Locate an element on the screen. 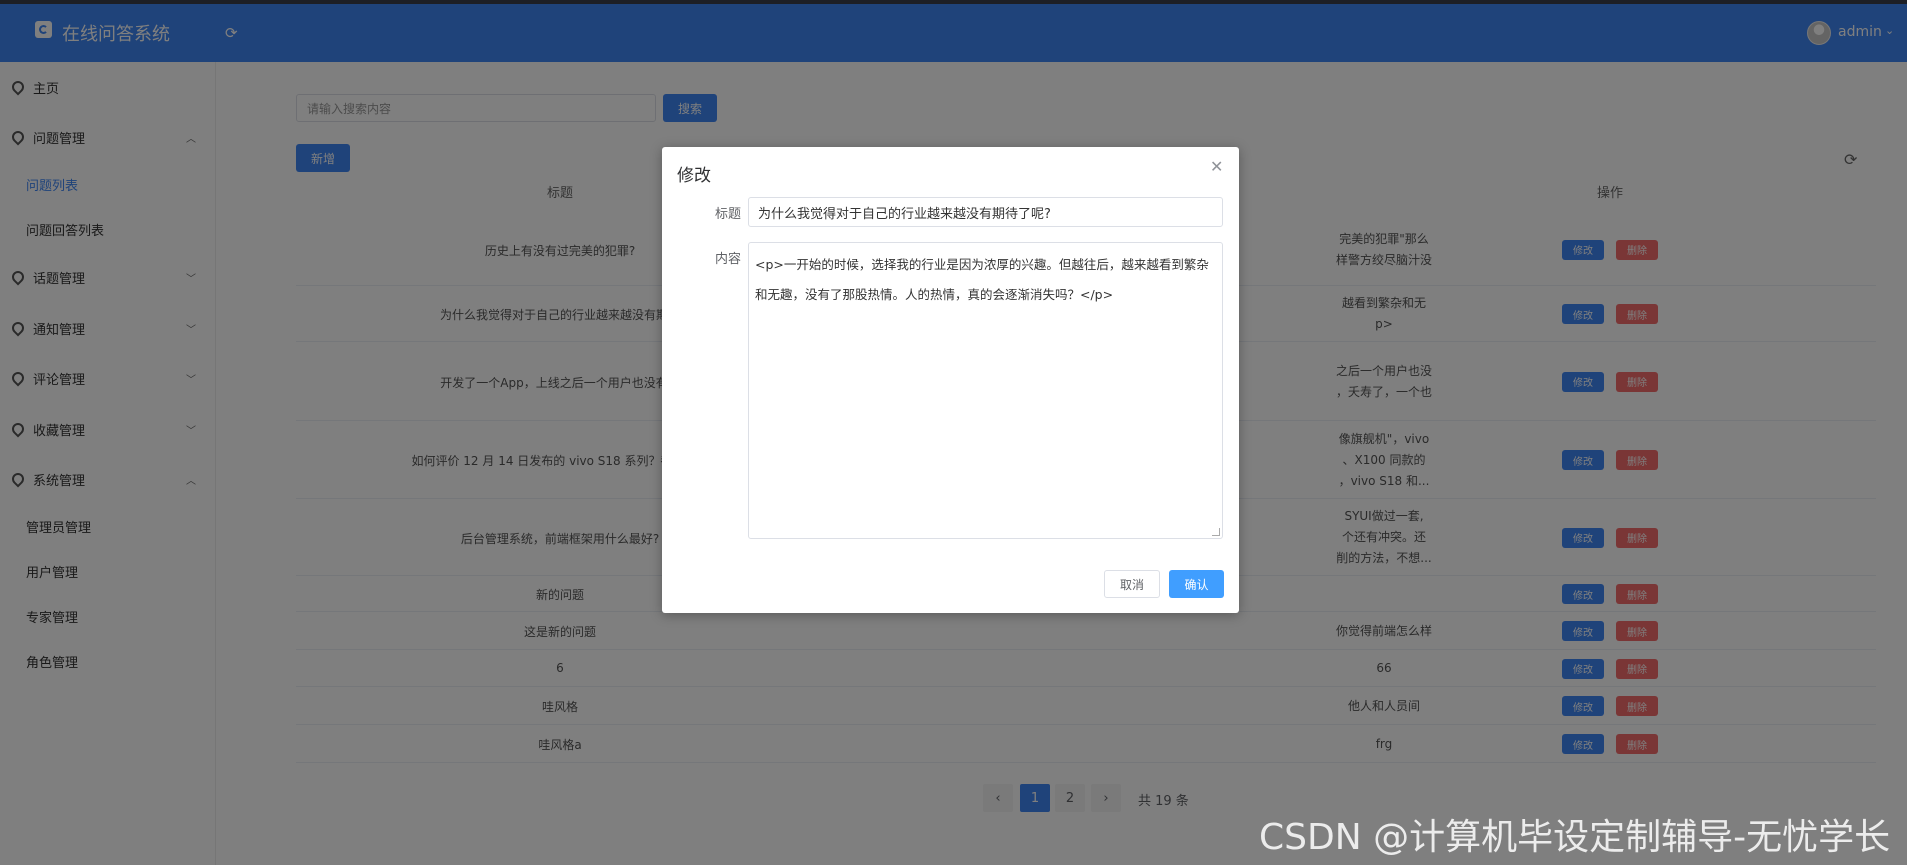  close-icon: ✕ is located at coordinates (1216, 166).